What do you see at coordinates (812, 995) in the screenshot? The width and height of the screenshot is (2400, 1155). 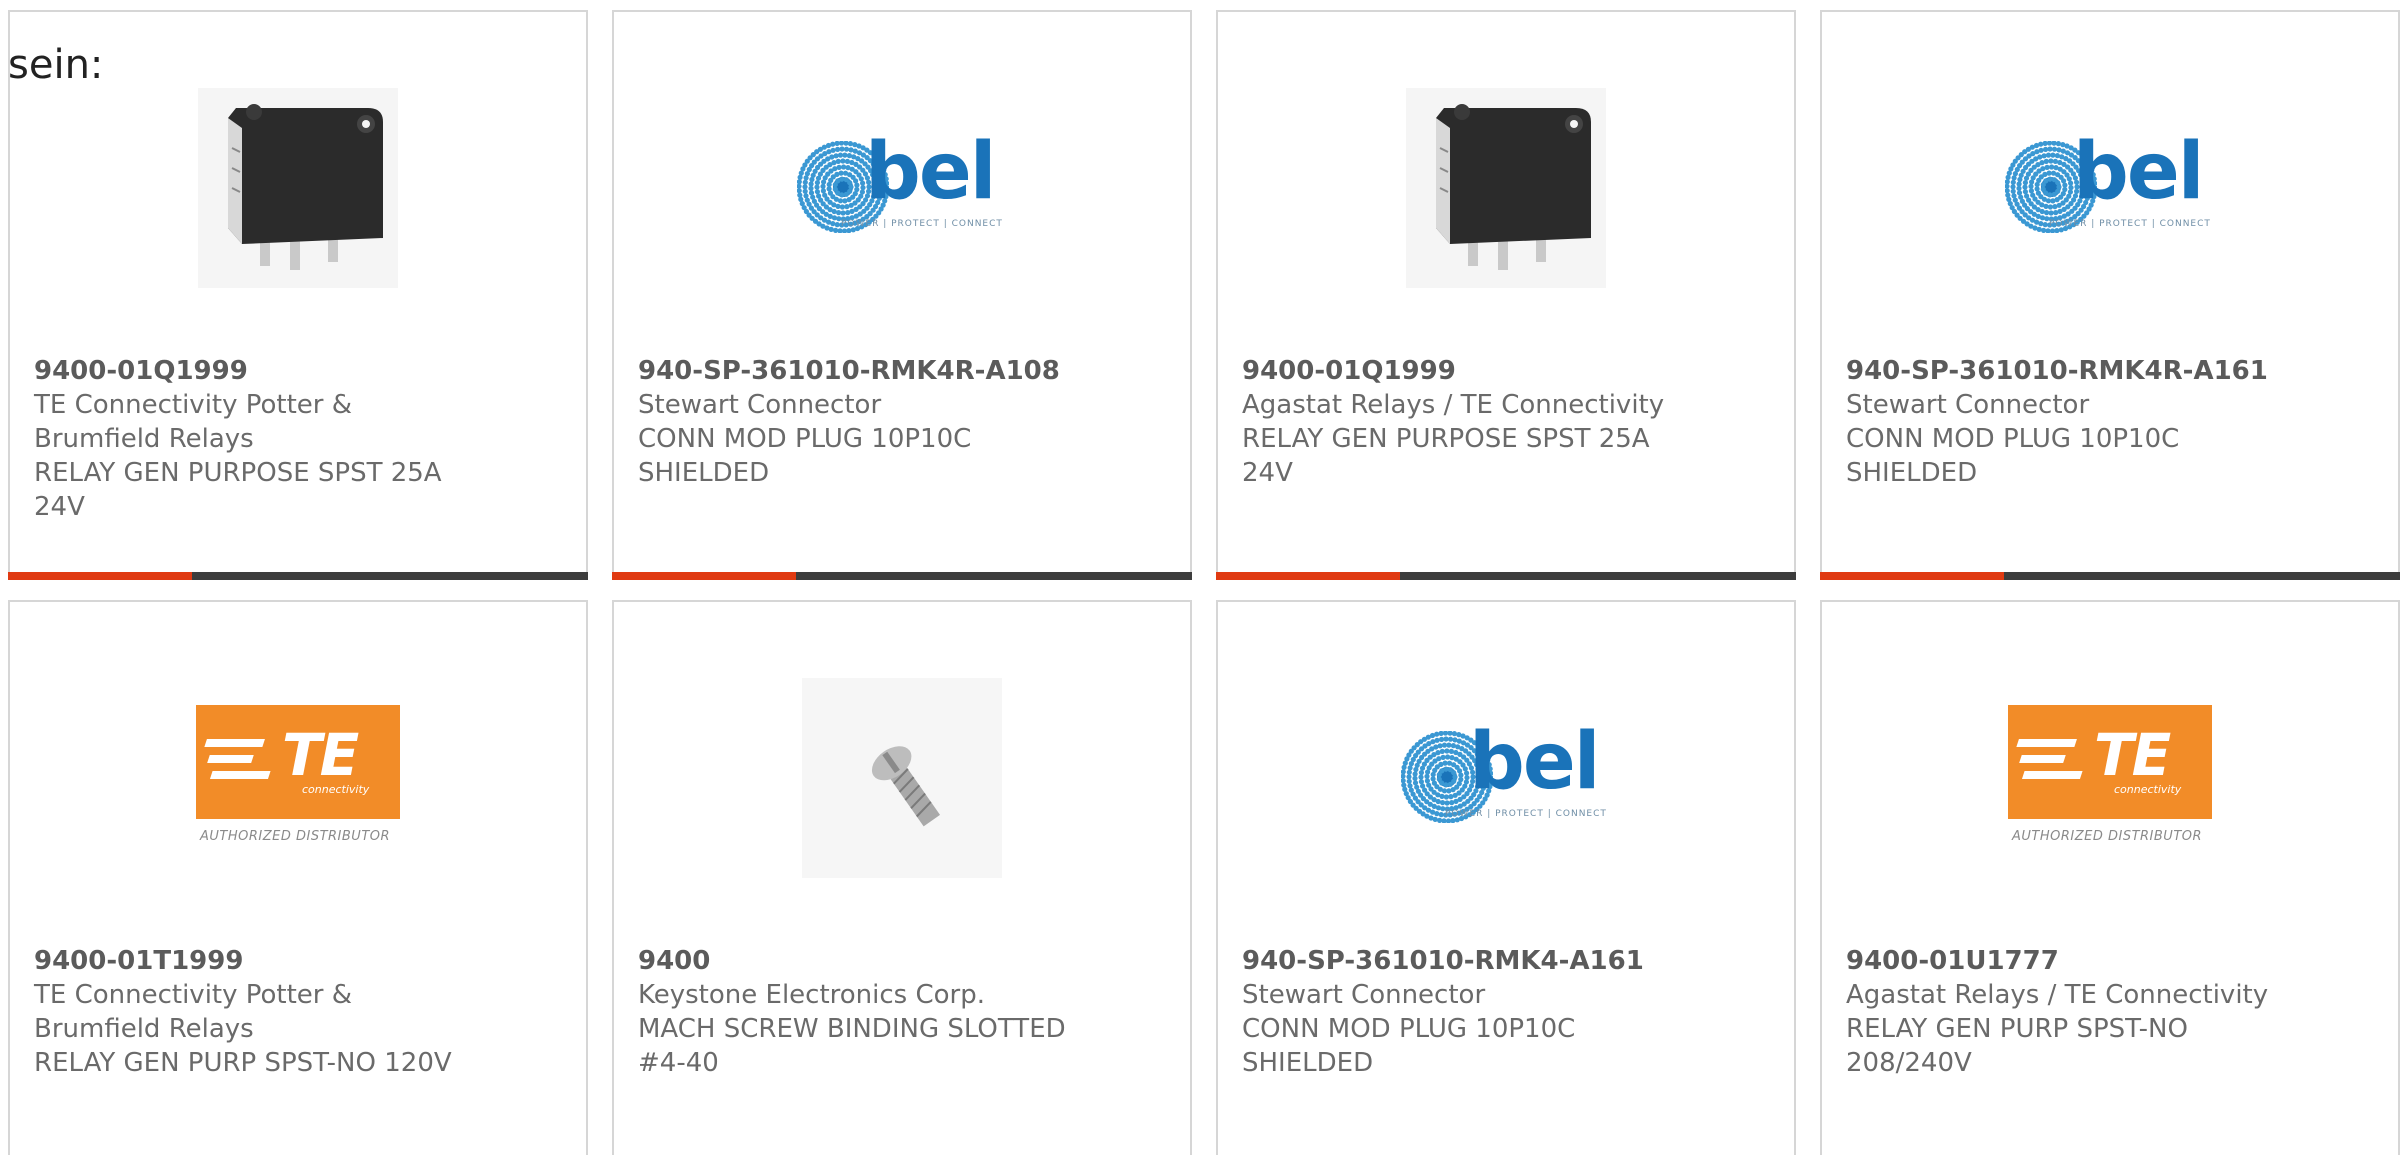 I see `manufacturer-text: Keystone Electronics Corp.` at bounding box center [812, 995].